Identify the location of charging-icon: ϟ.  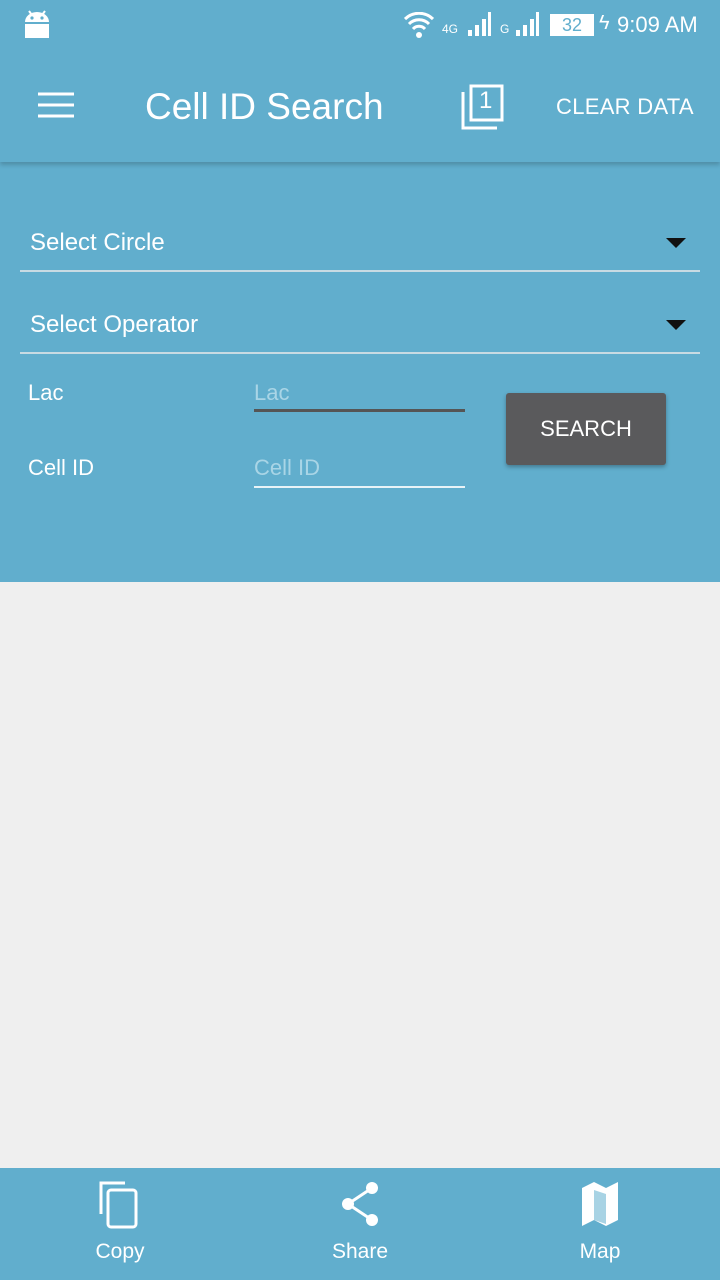
(604, 23).